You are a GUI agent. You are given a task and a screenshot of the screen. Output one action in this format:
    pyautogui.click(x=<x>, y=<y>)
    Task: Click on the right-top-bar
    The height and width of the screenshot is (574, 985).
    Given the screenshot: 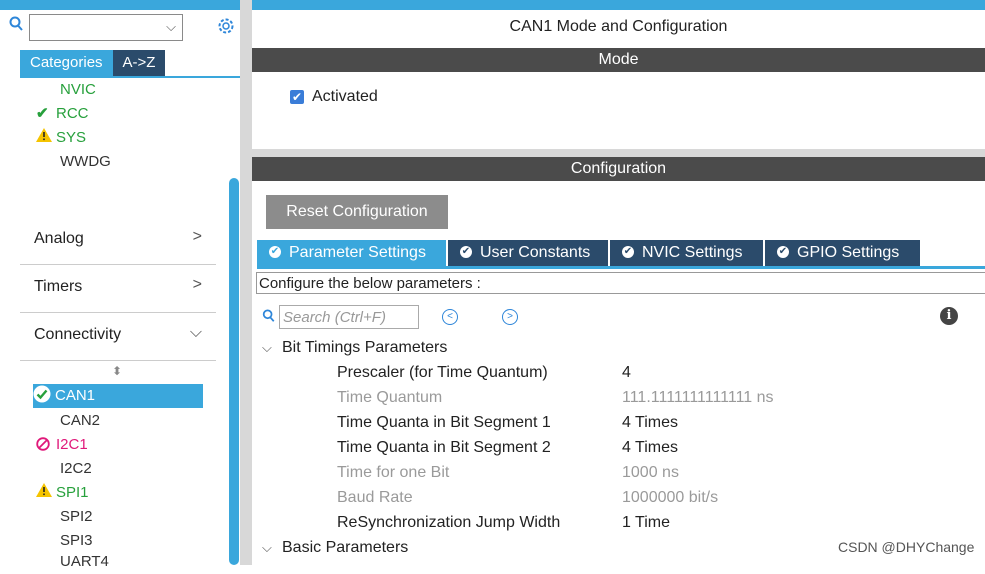 What is the action you would take?
    pyautogui.click(x=618, y=5)
    